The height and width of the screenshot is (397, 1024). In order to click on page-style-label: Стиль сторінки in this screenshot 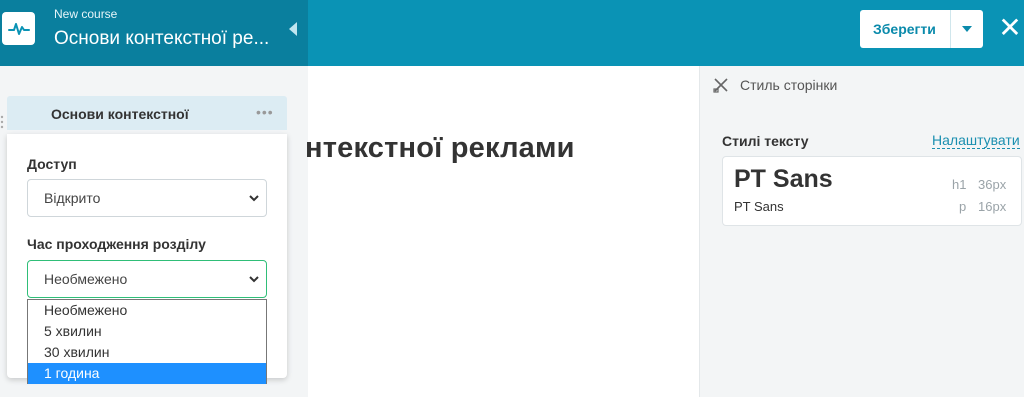, I will do `click(789, 85)`.